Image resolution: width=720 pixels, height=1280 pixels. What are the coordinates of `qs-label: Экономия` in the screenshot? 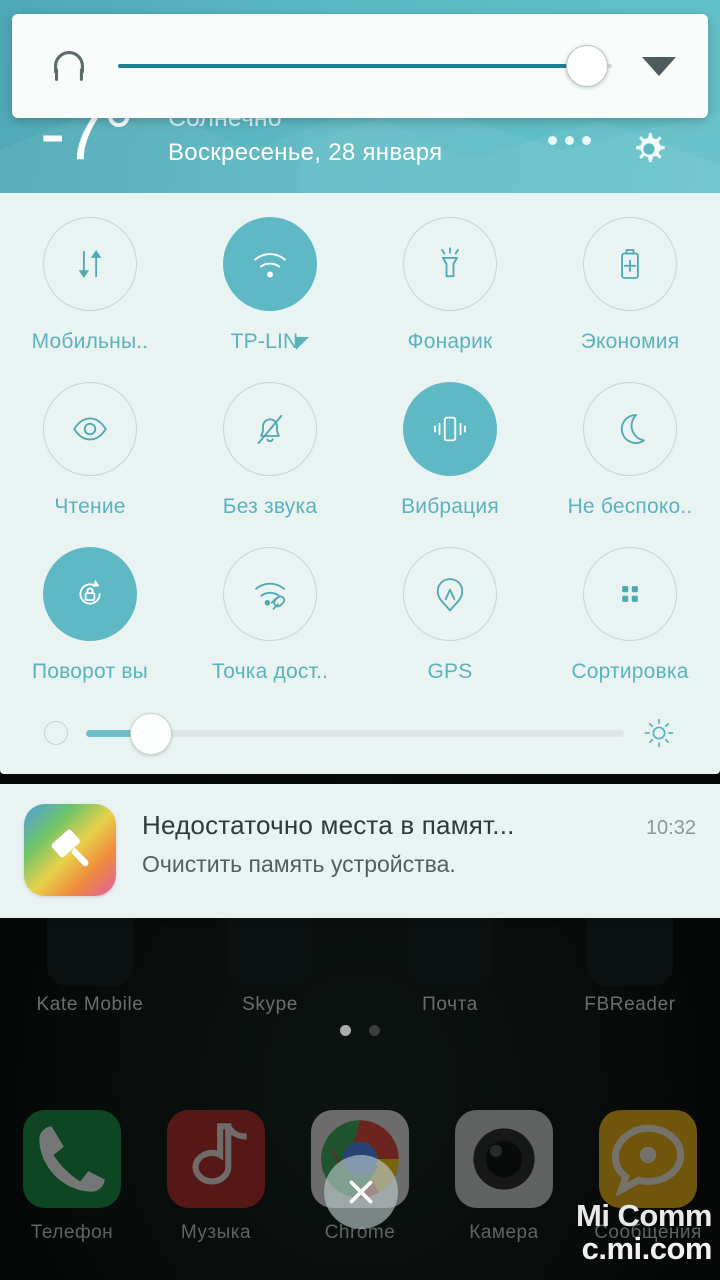 It's located at (630, 341).